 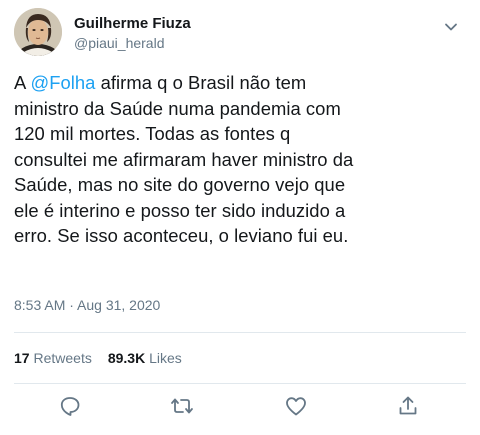 I want to click on user-names: Guilherme Fiuza @piaui_herald, so click(x=132, y=33).